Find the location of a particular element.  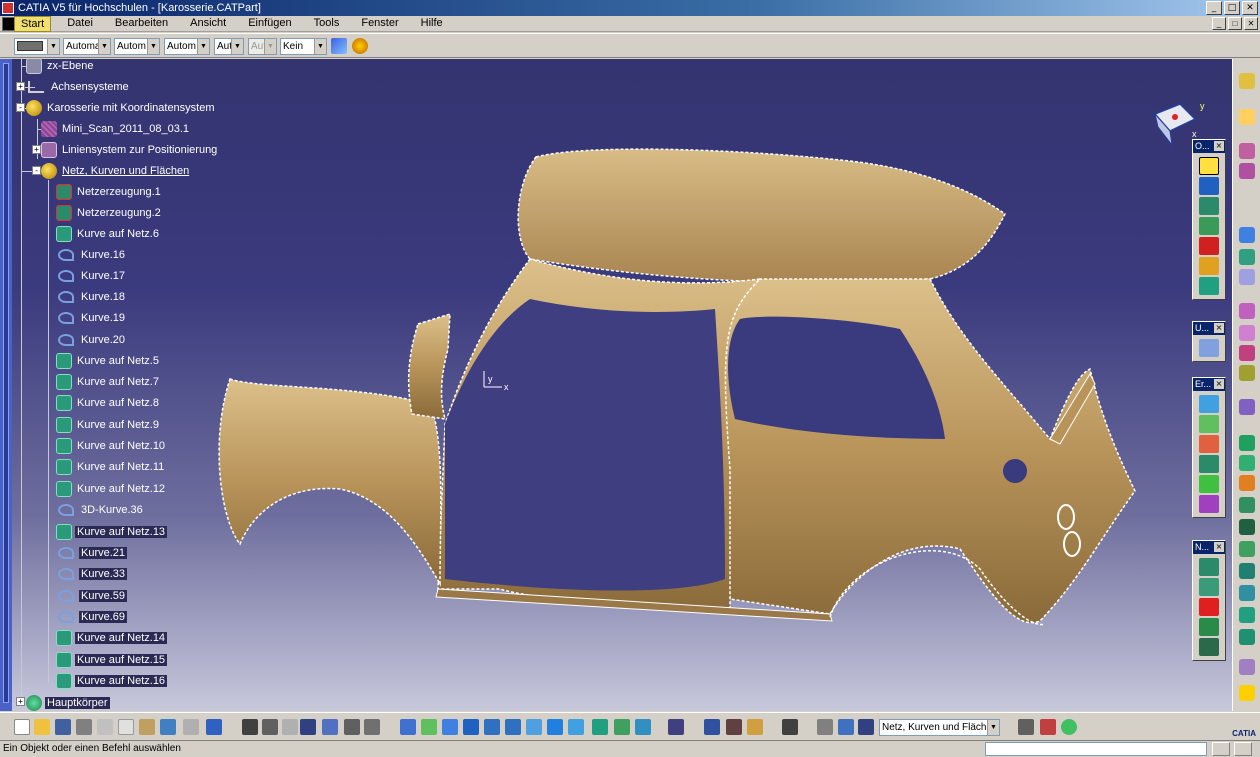

polyline-icon is located at coordinates (1209, 504).